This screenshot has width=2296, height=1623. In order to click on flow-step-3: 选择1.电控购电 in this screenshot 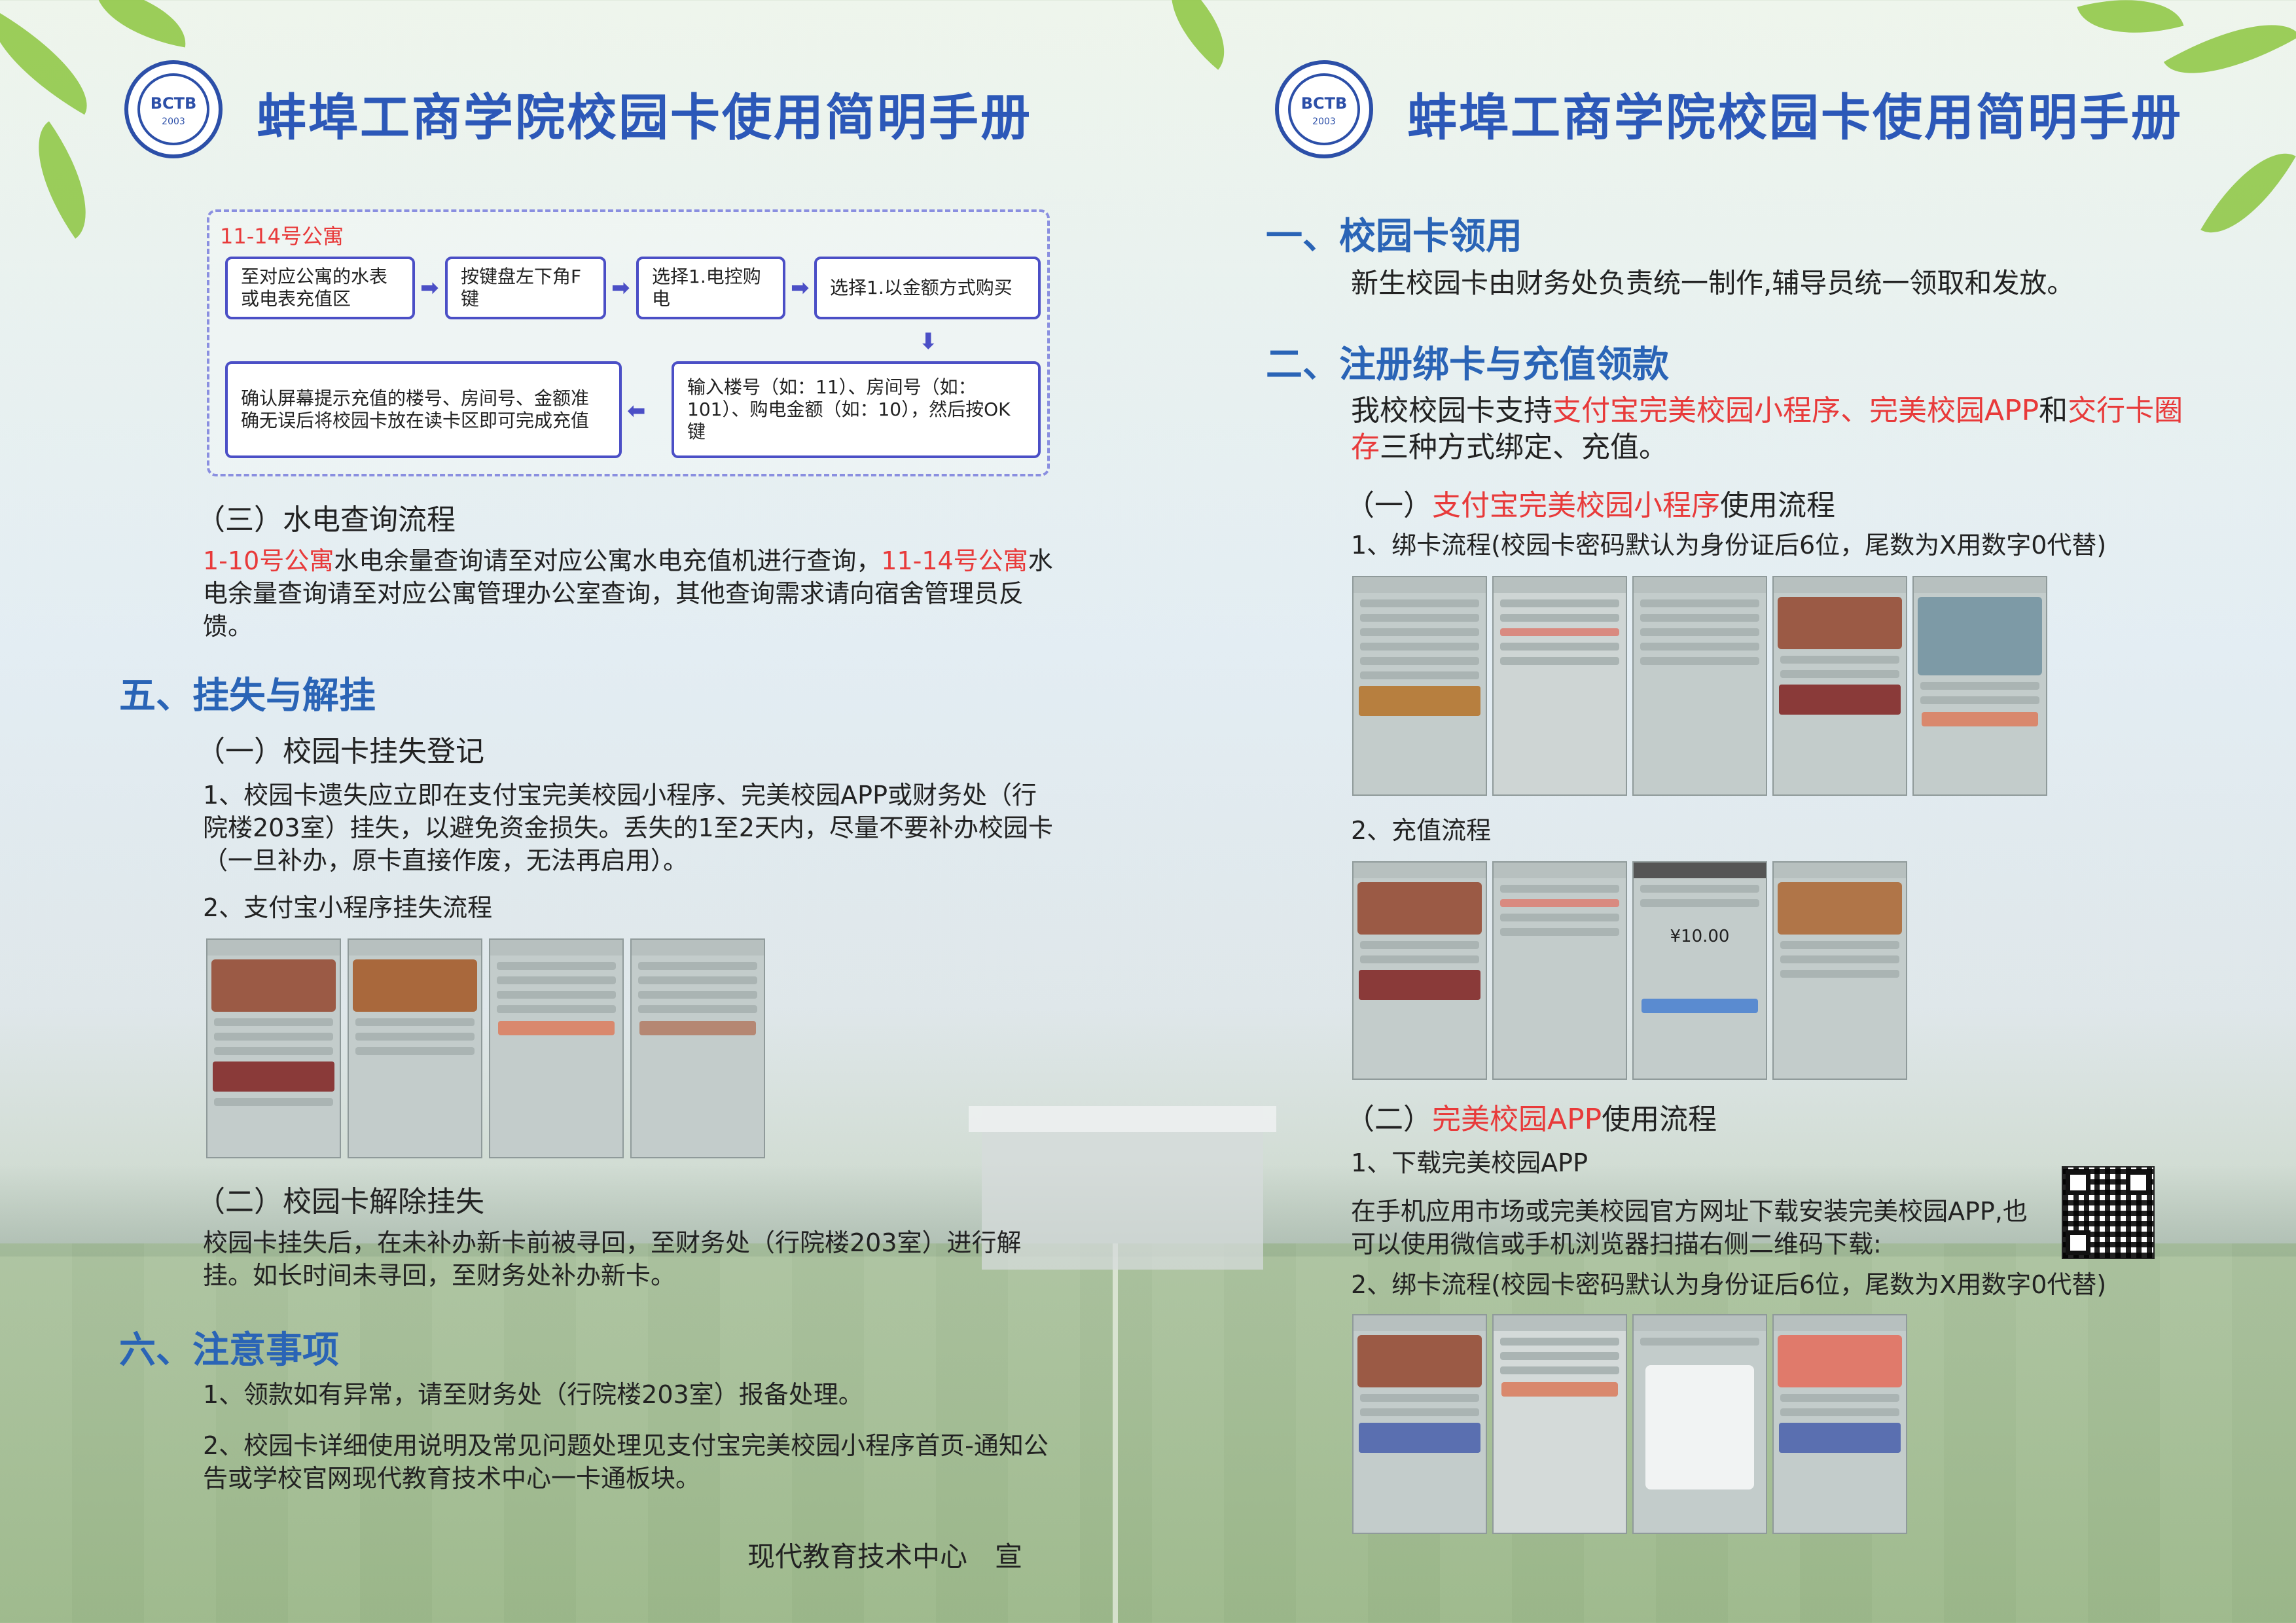, I will do `click(710, 288)`.